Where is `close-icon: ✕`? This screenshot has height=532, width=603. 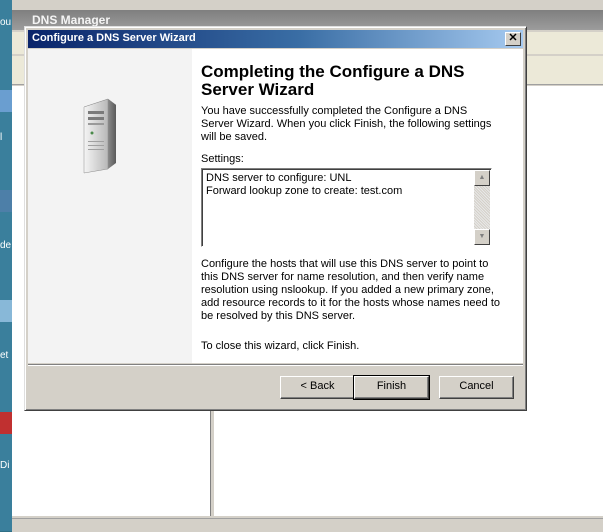 close-icon: ✕ is located at coordinates (513, 38).